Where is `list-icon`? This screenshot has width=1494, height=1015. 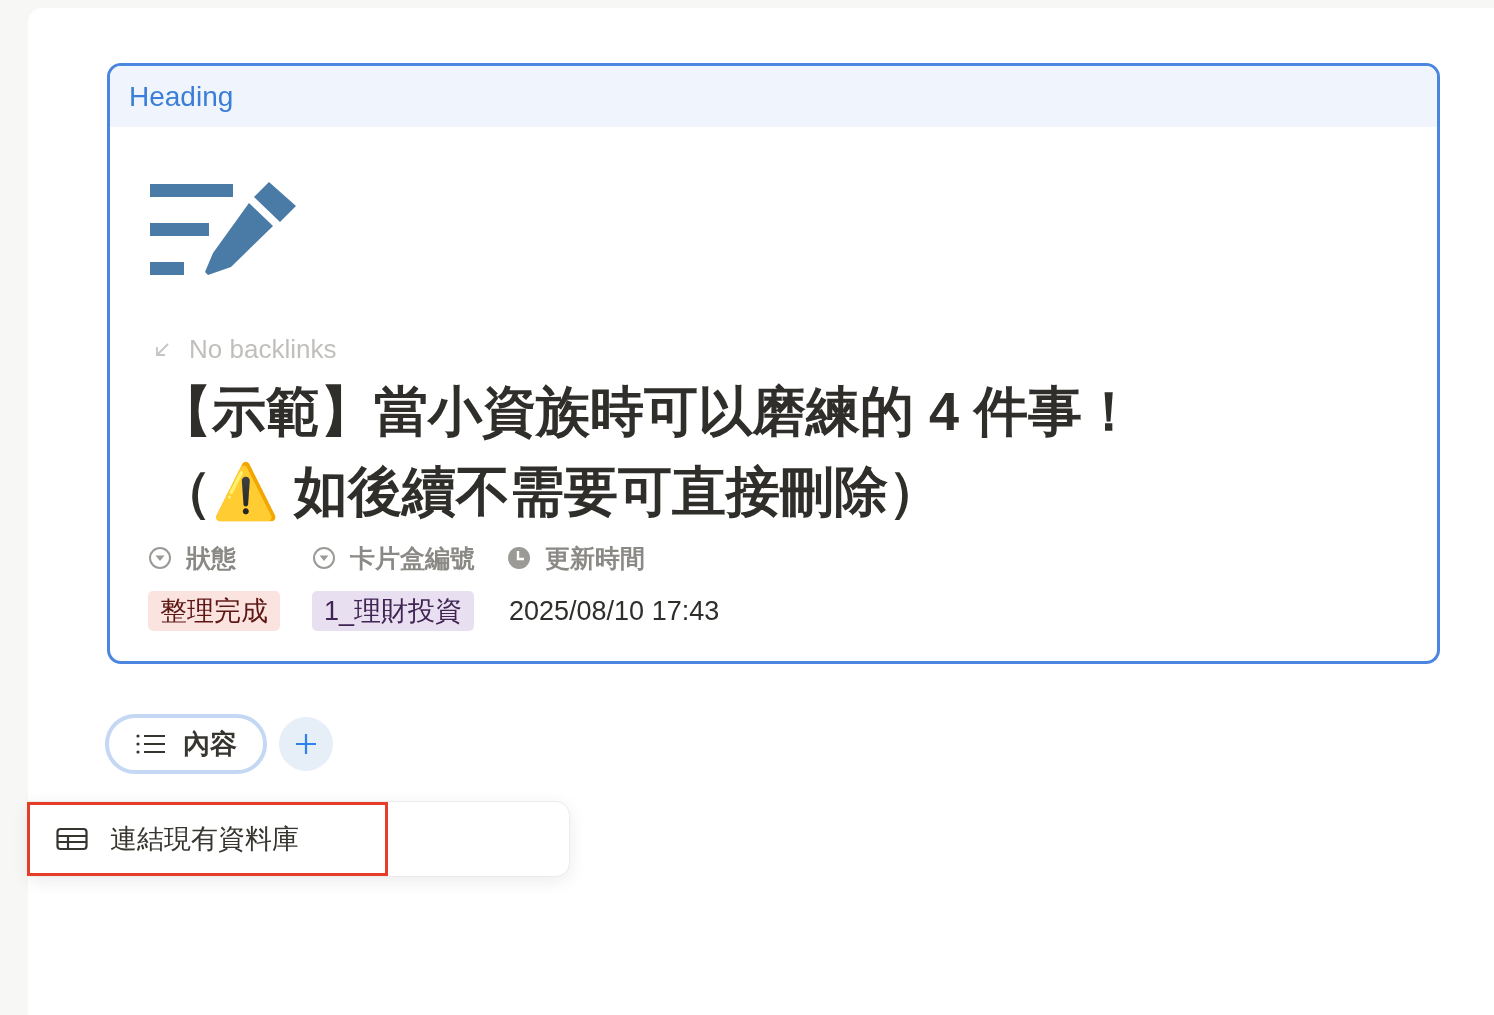
list-icon is located at coordinates (151, 744).